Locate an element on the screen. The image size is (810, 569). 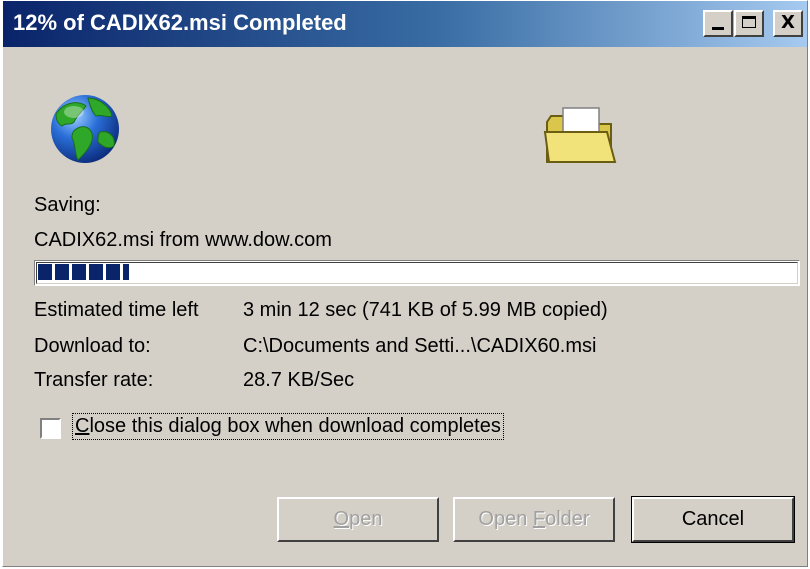
folder-icon is located at coordinates (580, 135).